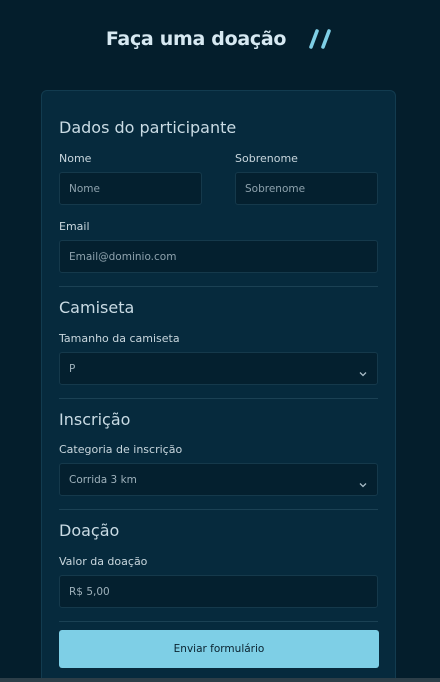  Describe the element at coordinates (121, 449) in the screenshot. I see `registration-category-label: Categoria de inscrição` at that location.